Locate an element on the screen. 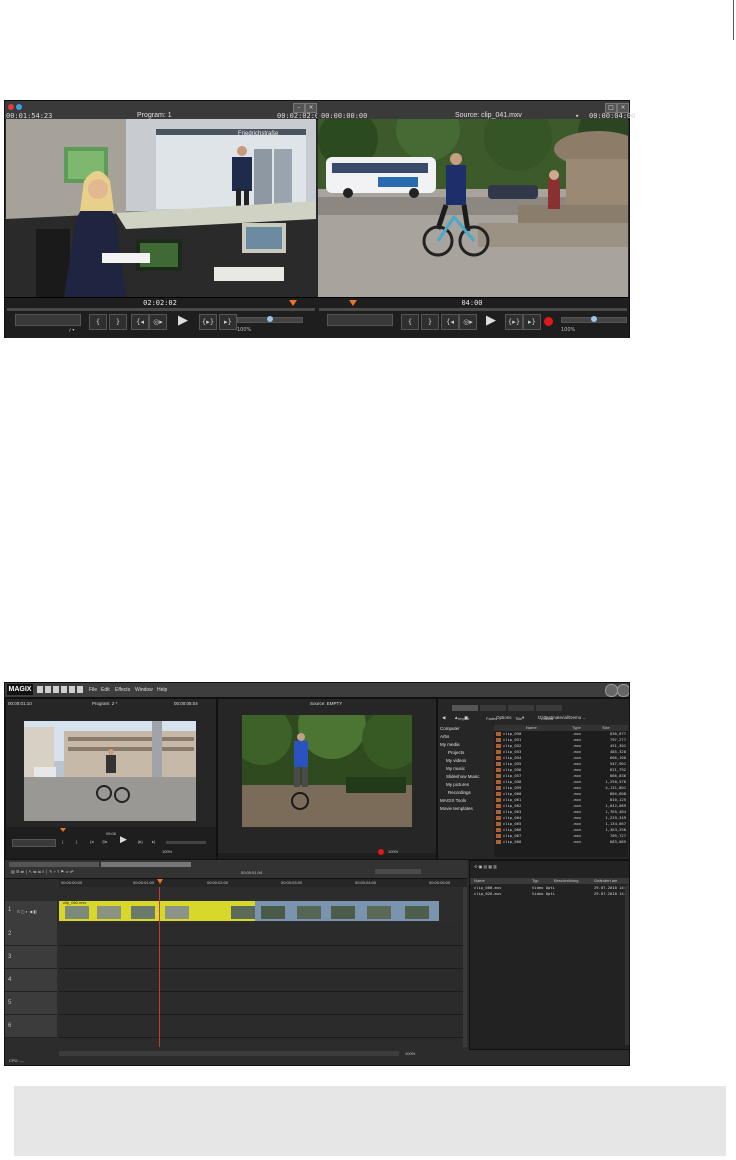 This screenshot has width=736, height=1160. timeline-vertical-scrollbar is located at coordinates (465, 967).